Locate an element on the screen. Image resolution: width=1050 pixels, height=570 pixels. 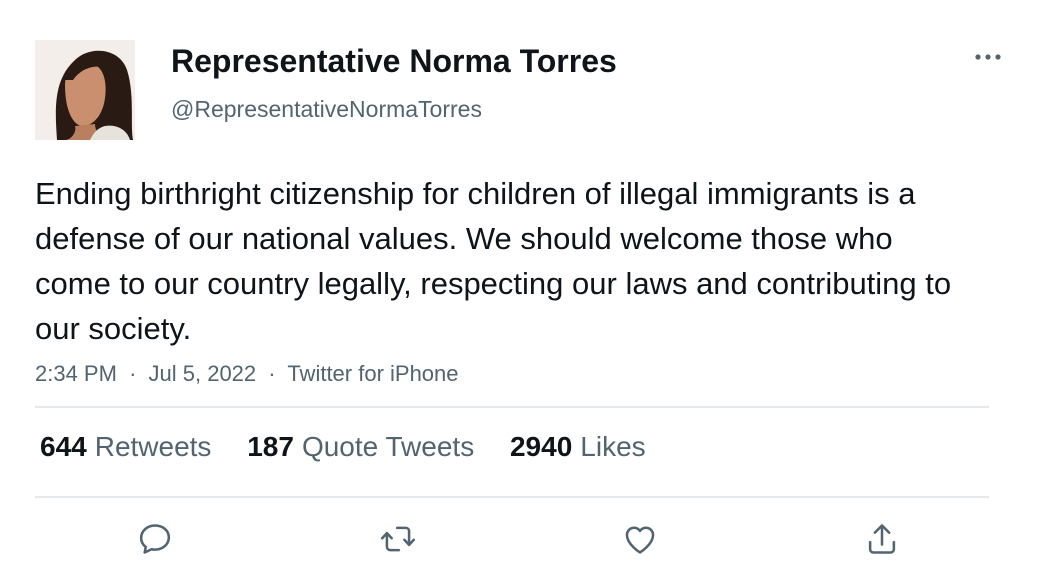
tweet-date: Jul 5, 2022 is located at coordinates (203, 373).